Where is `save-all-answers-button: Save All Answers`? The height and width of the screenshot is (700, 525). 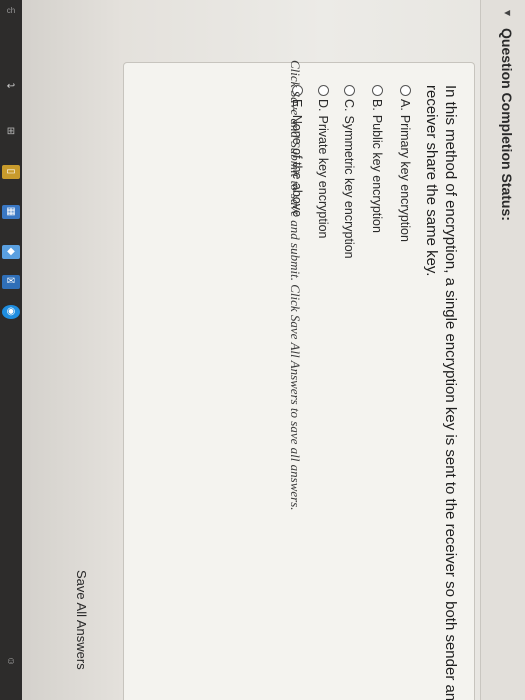 save-all-answers-button: Save All Answers is located at coordinates (81, 620).